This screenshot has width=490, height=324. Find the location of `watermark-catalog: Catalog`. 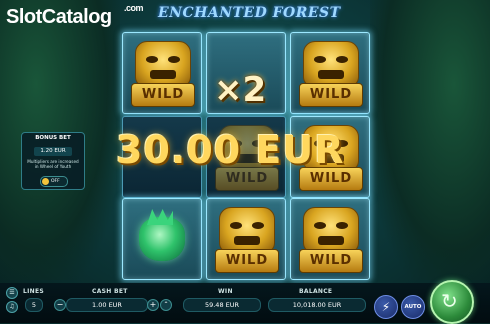

watermark-catalog: Catalog is located at coordinates (76, 17).